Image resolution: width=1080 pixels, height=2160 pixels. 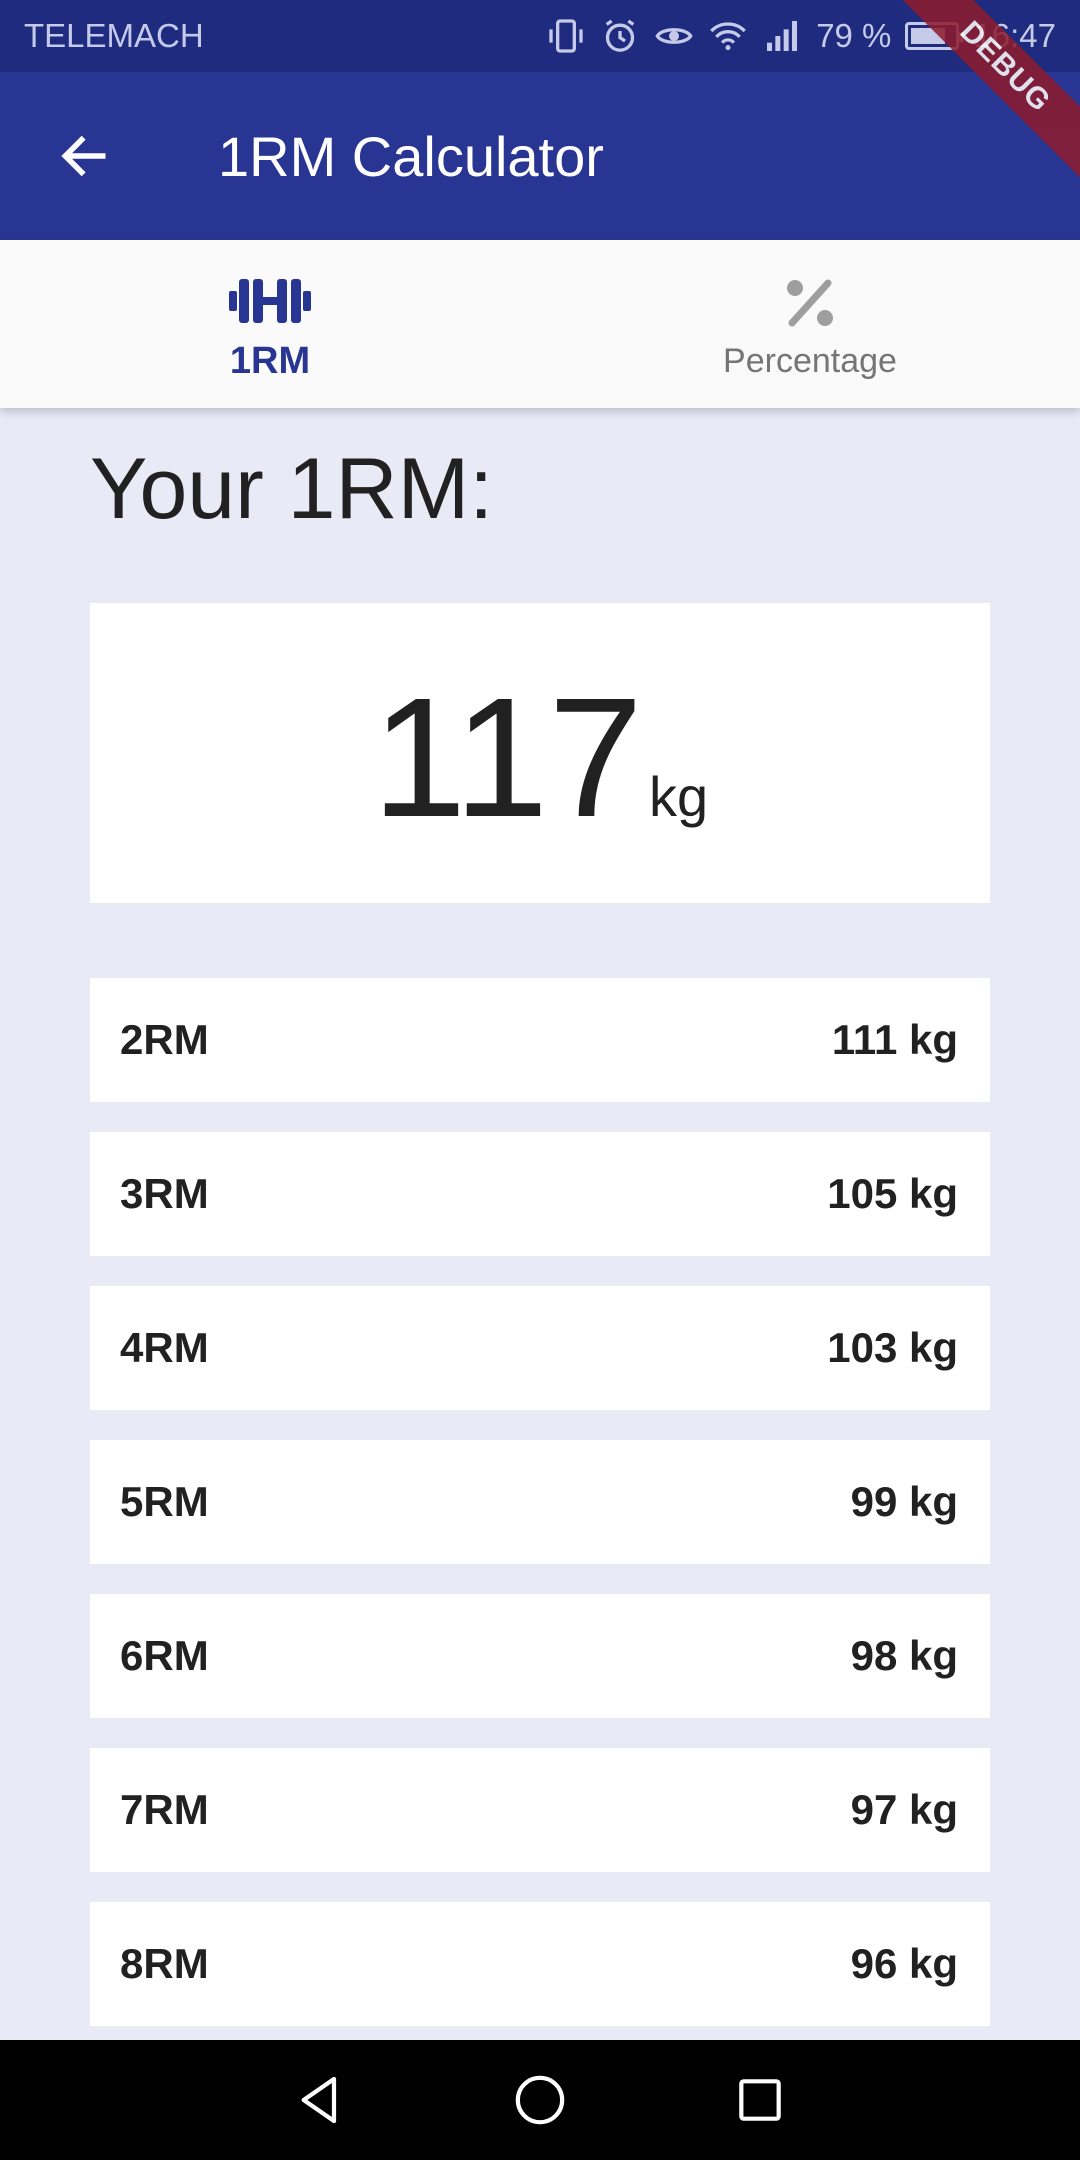 What do you see at coordinates (270, 360) in the screenshot?
I see `tab-1rm-label: 1RM` at bounding box center [270, 360].